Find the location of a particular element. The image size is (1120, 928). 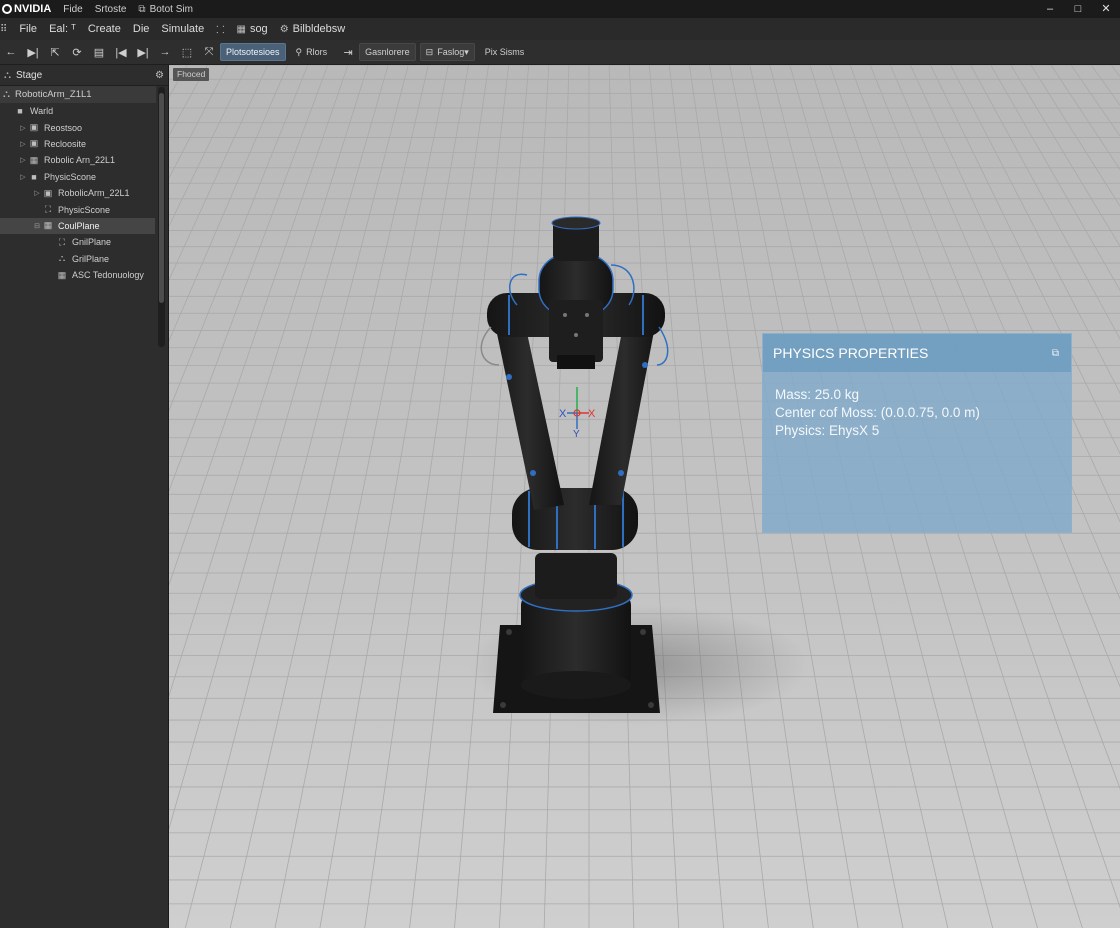

app-title: ⧉ Botot Sim is located at coordinates (165, 9).